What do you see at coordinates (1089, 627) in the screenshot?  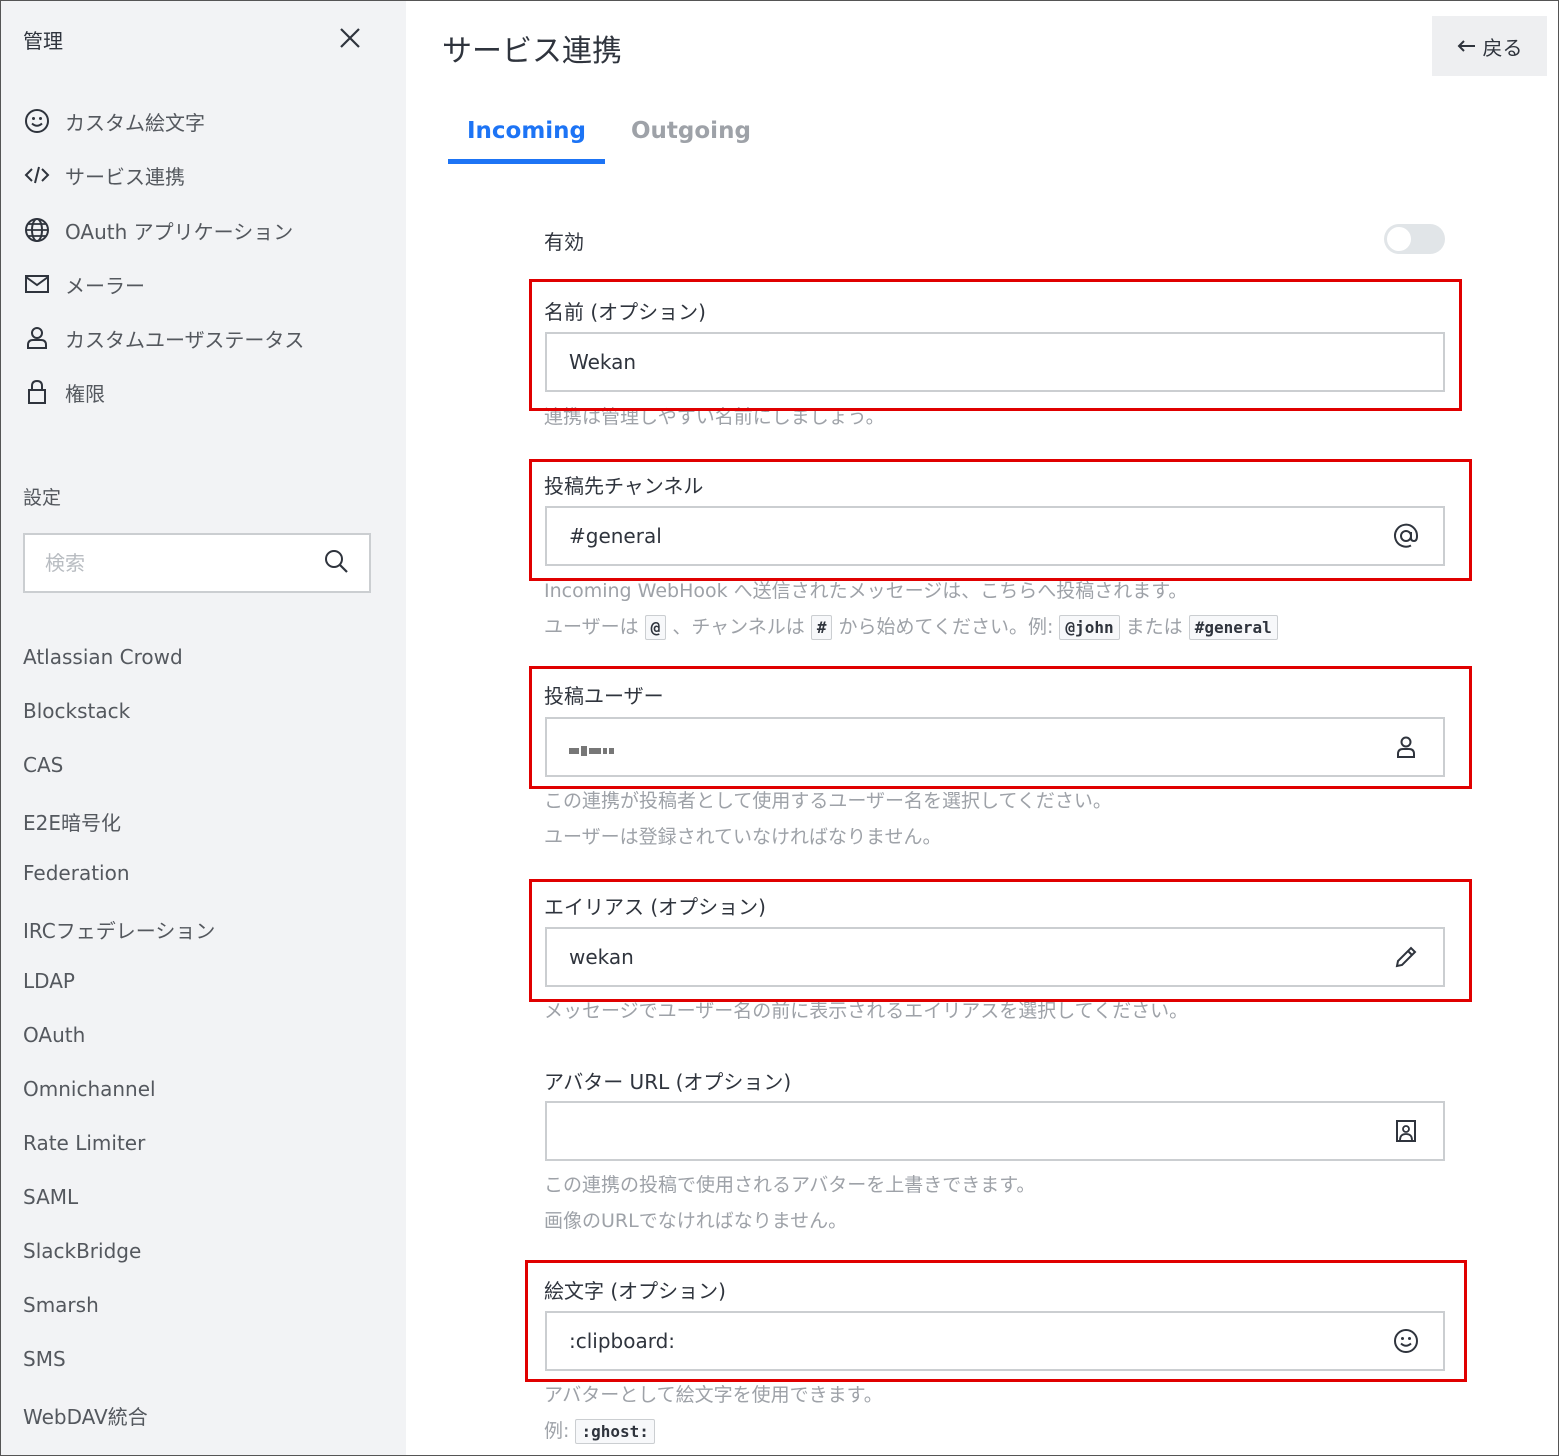 I see `code-example-user: @john` at bounding box center [1089, 627].